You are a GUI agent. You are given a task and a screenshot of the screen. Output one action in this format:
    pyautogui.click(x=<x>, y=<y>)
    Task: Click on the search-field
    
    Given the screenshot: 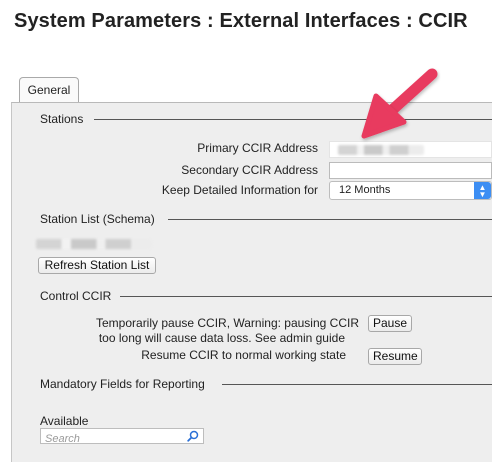 What is the action you would take?
    pyautogui.click(x=122, y=437)
    